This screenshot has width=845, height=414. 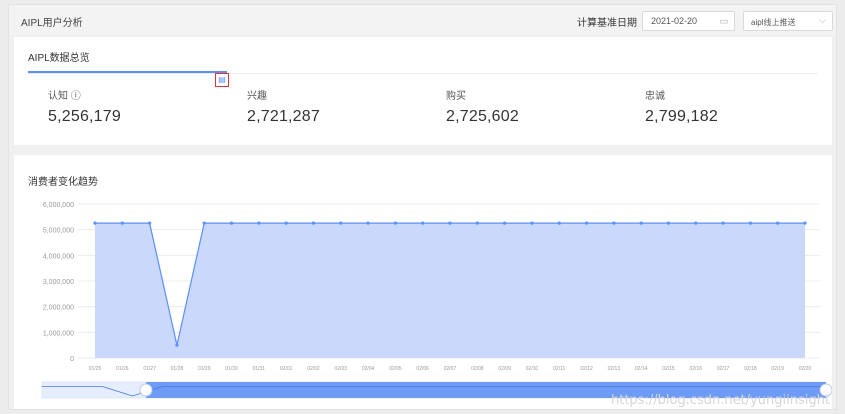 I want to click on x-tick-label: 02/16, so click(x=696, y=369).